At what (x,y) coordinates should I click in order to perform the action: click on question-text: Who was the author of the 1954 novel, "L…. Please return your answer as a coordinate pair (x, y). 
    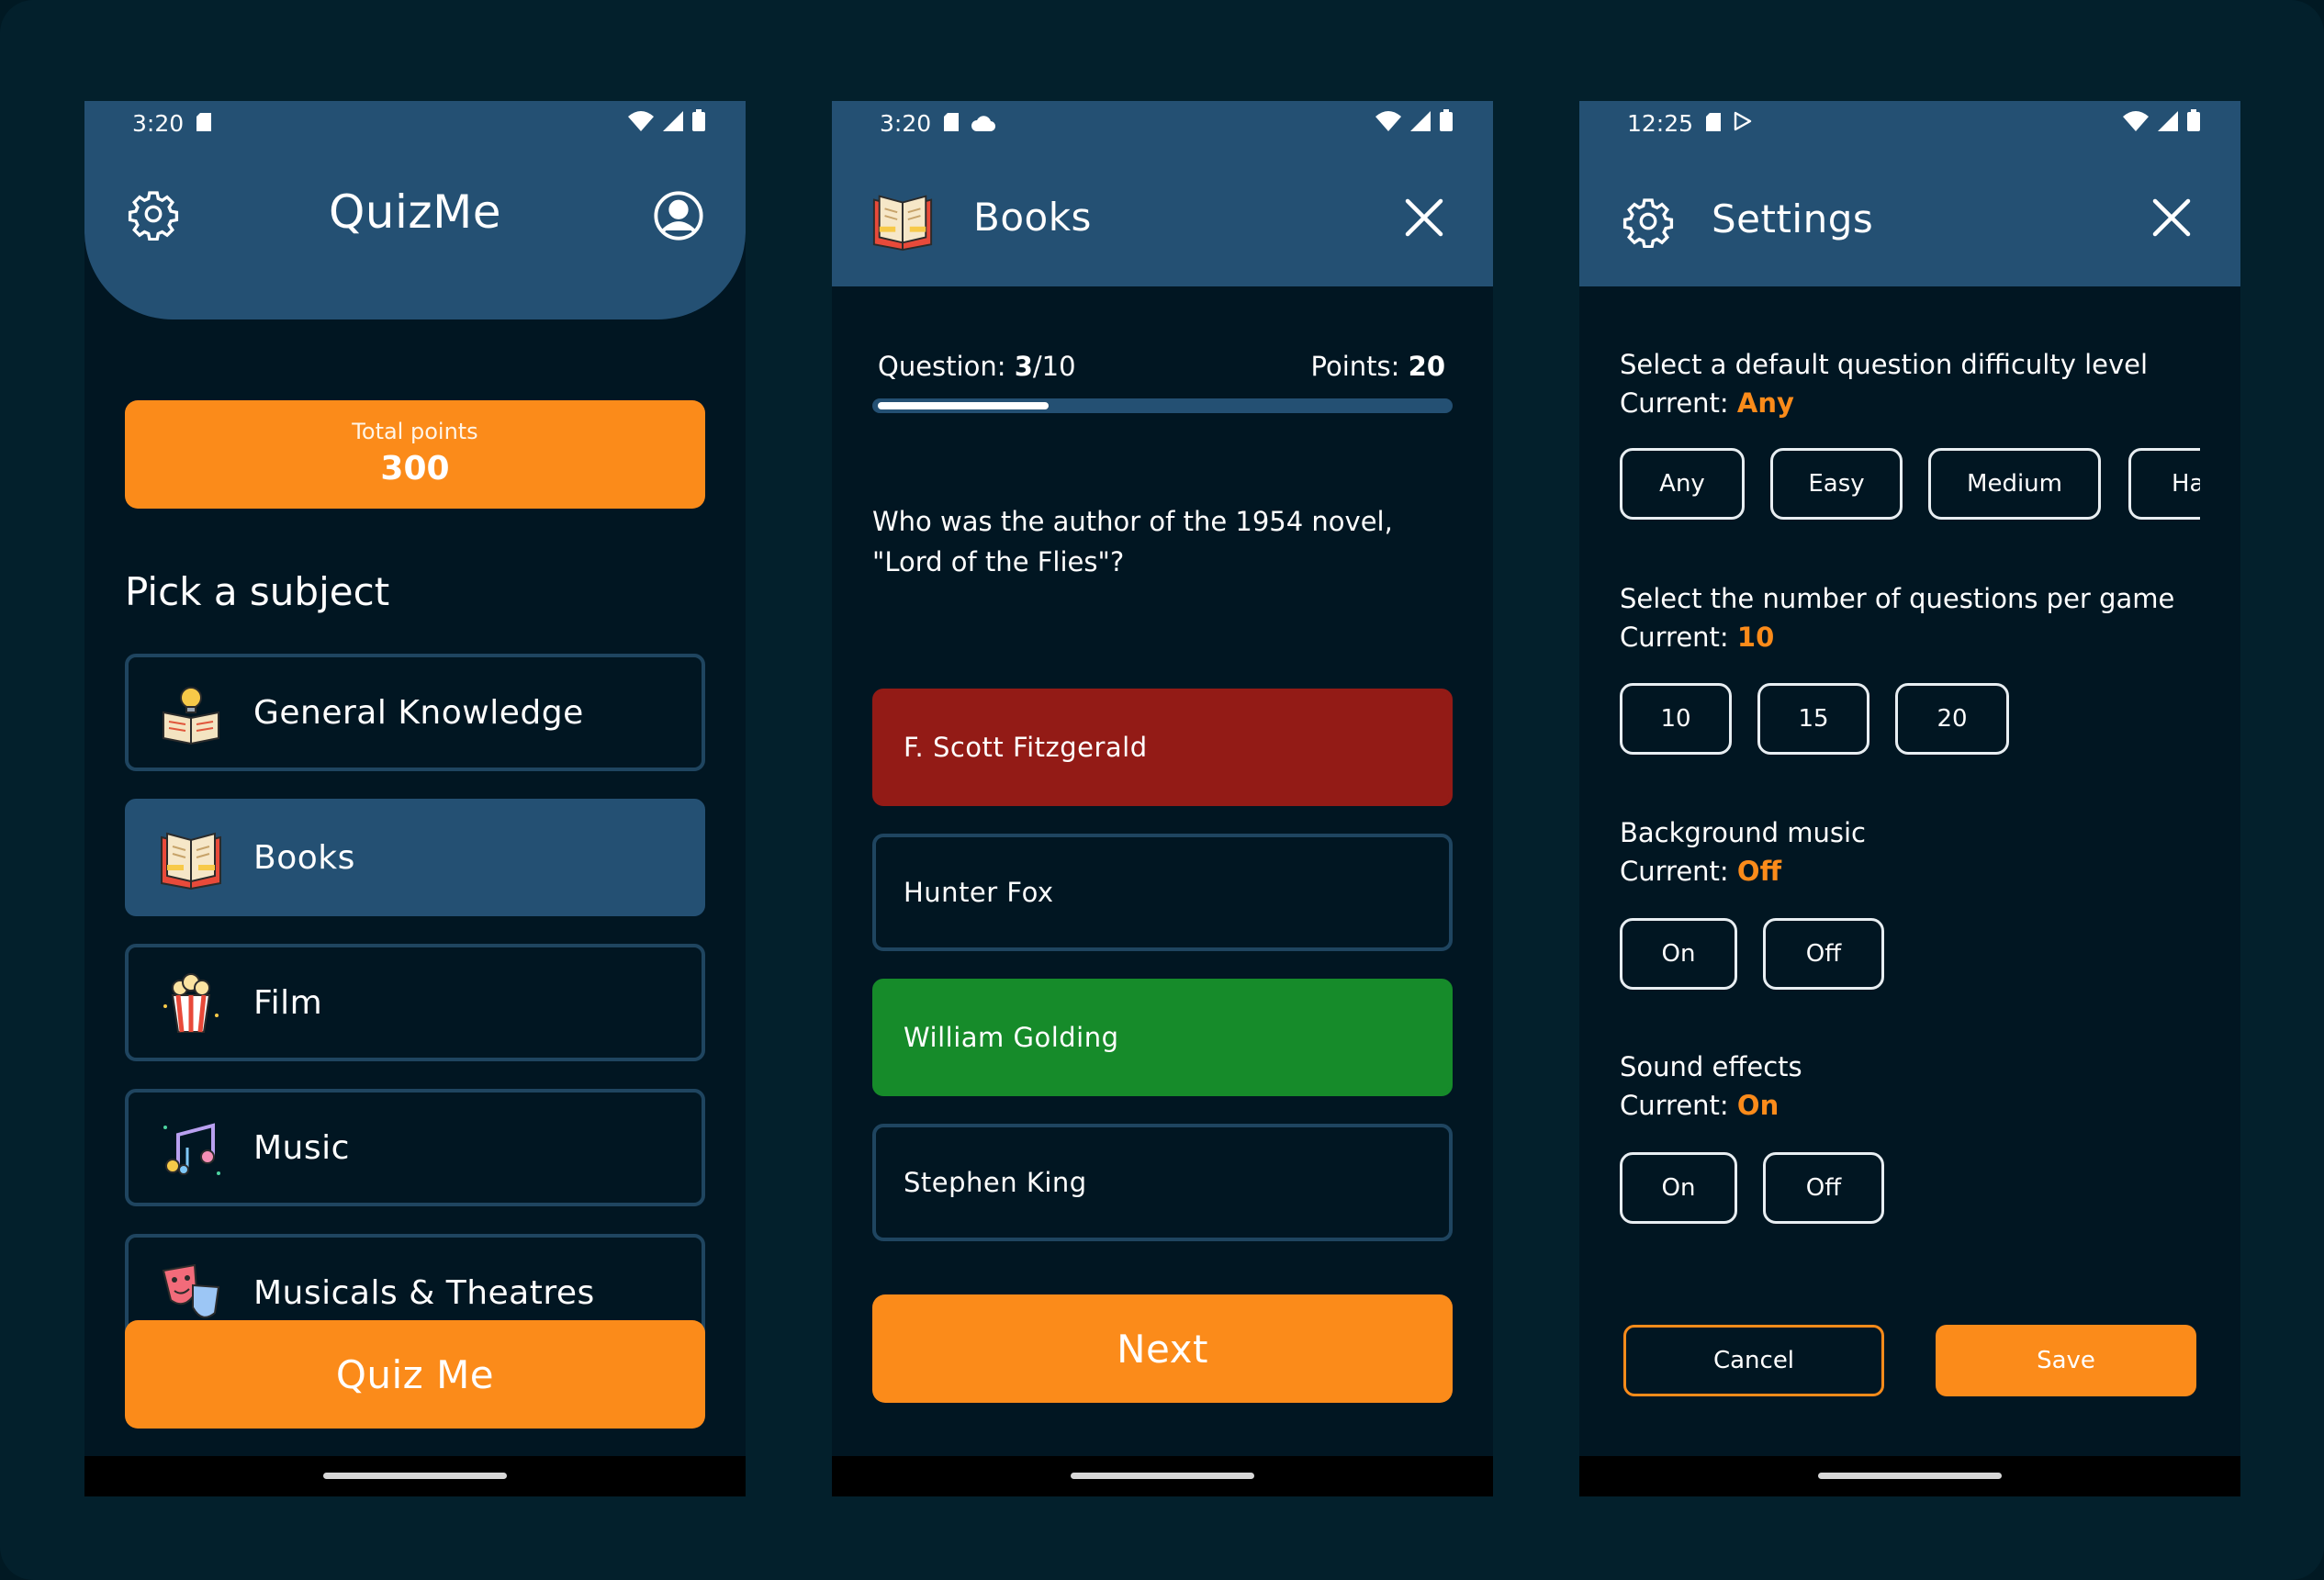
    Looking at the image, I should click on (1132, 541).